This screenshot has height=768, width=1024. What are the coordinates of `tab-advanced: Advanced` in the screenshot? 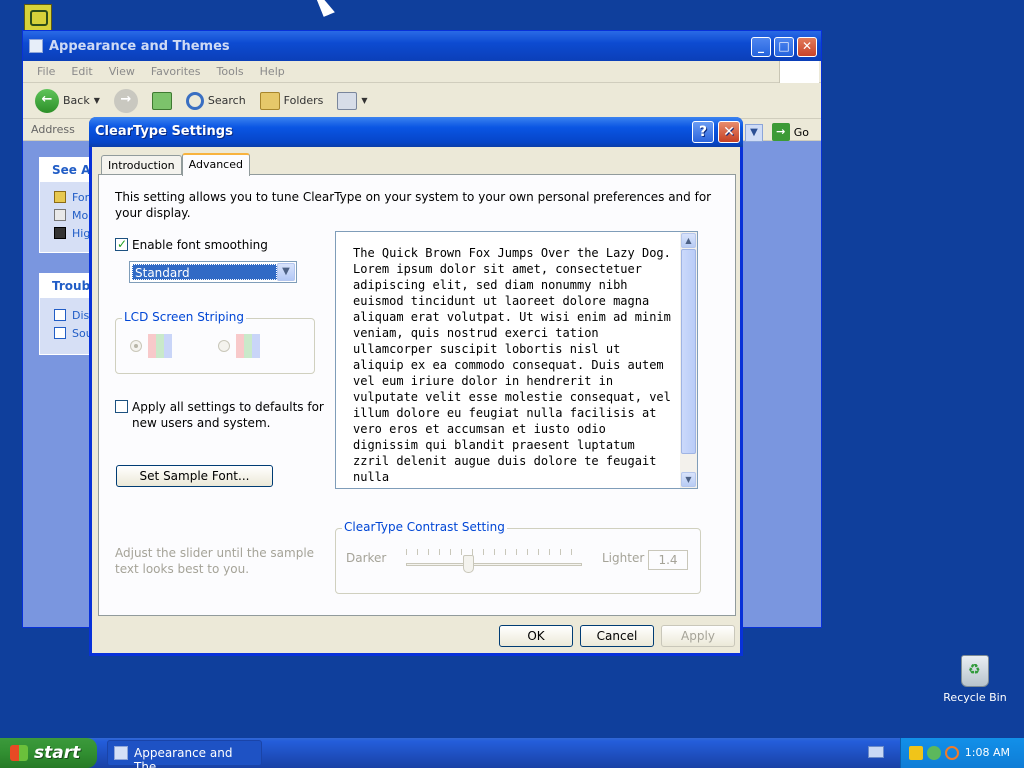 It's located at (215, 164).